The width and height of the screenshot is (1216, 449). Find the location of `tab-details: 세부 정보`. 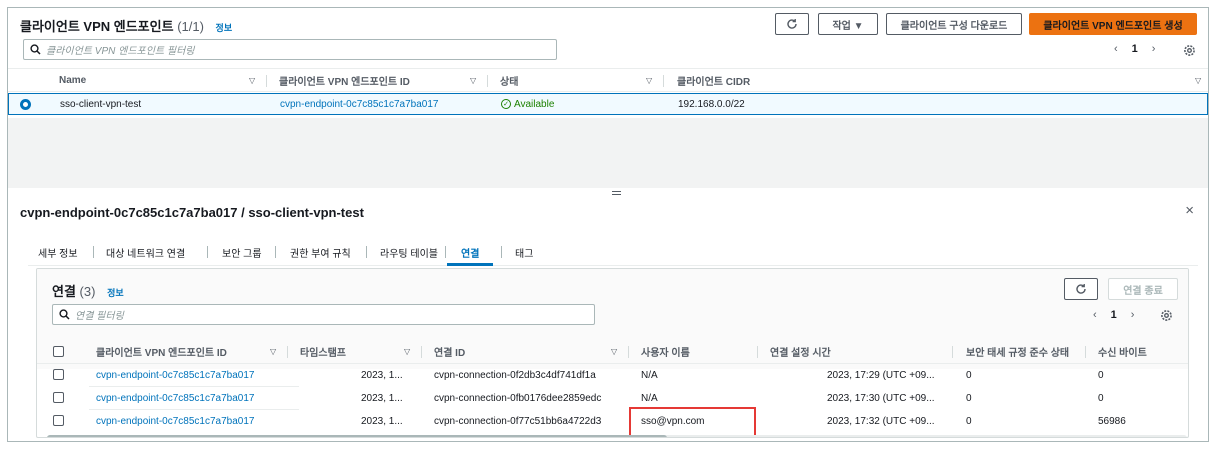

tab-details: 세부 정보 is located at coordinates (58, 252).